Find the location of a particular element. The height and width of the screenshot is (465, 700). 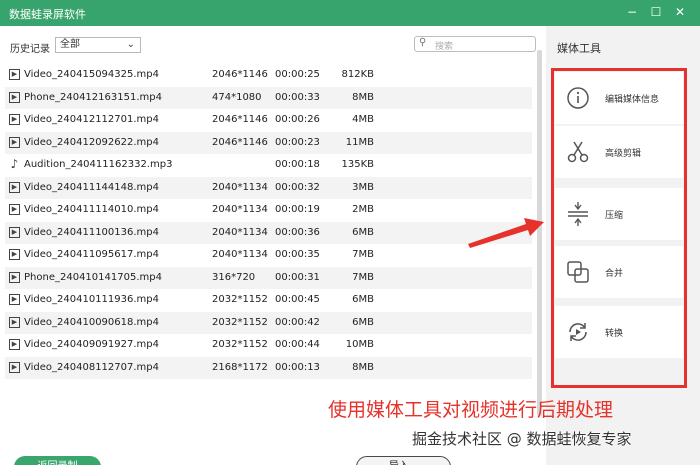

annotation-arrow-icon is located at coordinates (506, 233).